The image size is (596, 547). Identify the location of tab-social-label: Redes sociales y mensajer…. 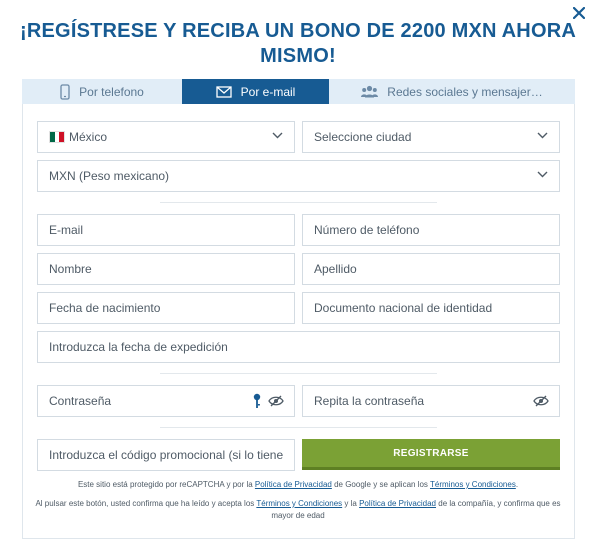
(465, 91).